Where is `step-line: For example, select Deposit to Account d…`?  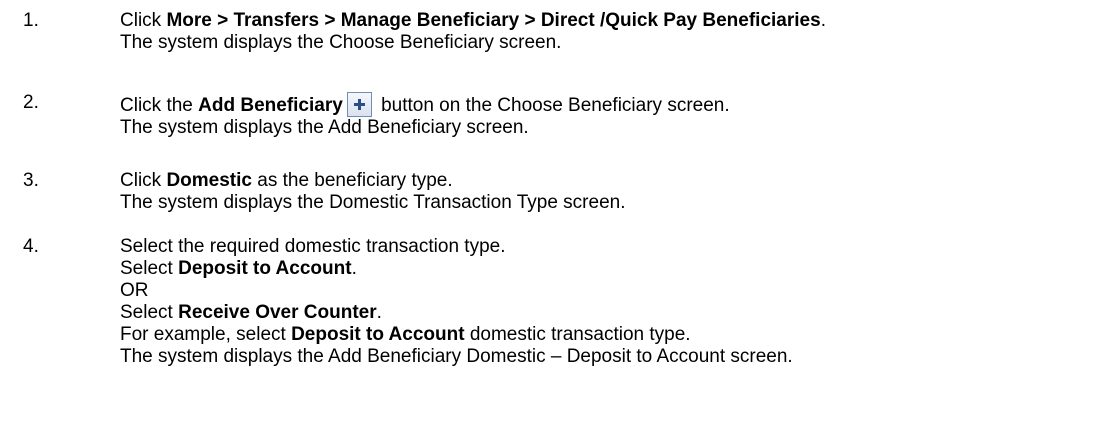
step-line: For example, select Deposit to Account d… is located at coordinates (405, 334).